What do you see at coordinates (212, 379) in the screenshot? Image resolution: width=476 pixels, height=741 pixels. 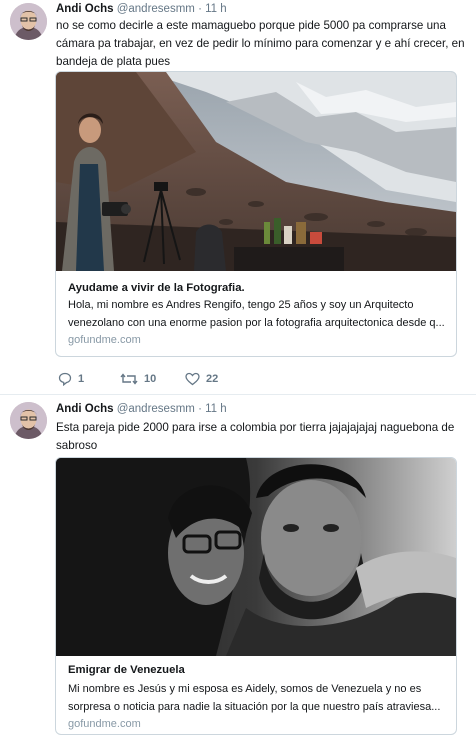 I see `like-count: 22` at bounding box center [212, 379].